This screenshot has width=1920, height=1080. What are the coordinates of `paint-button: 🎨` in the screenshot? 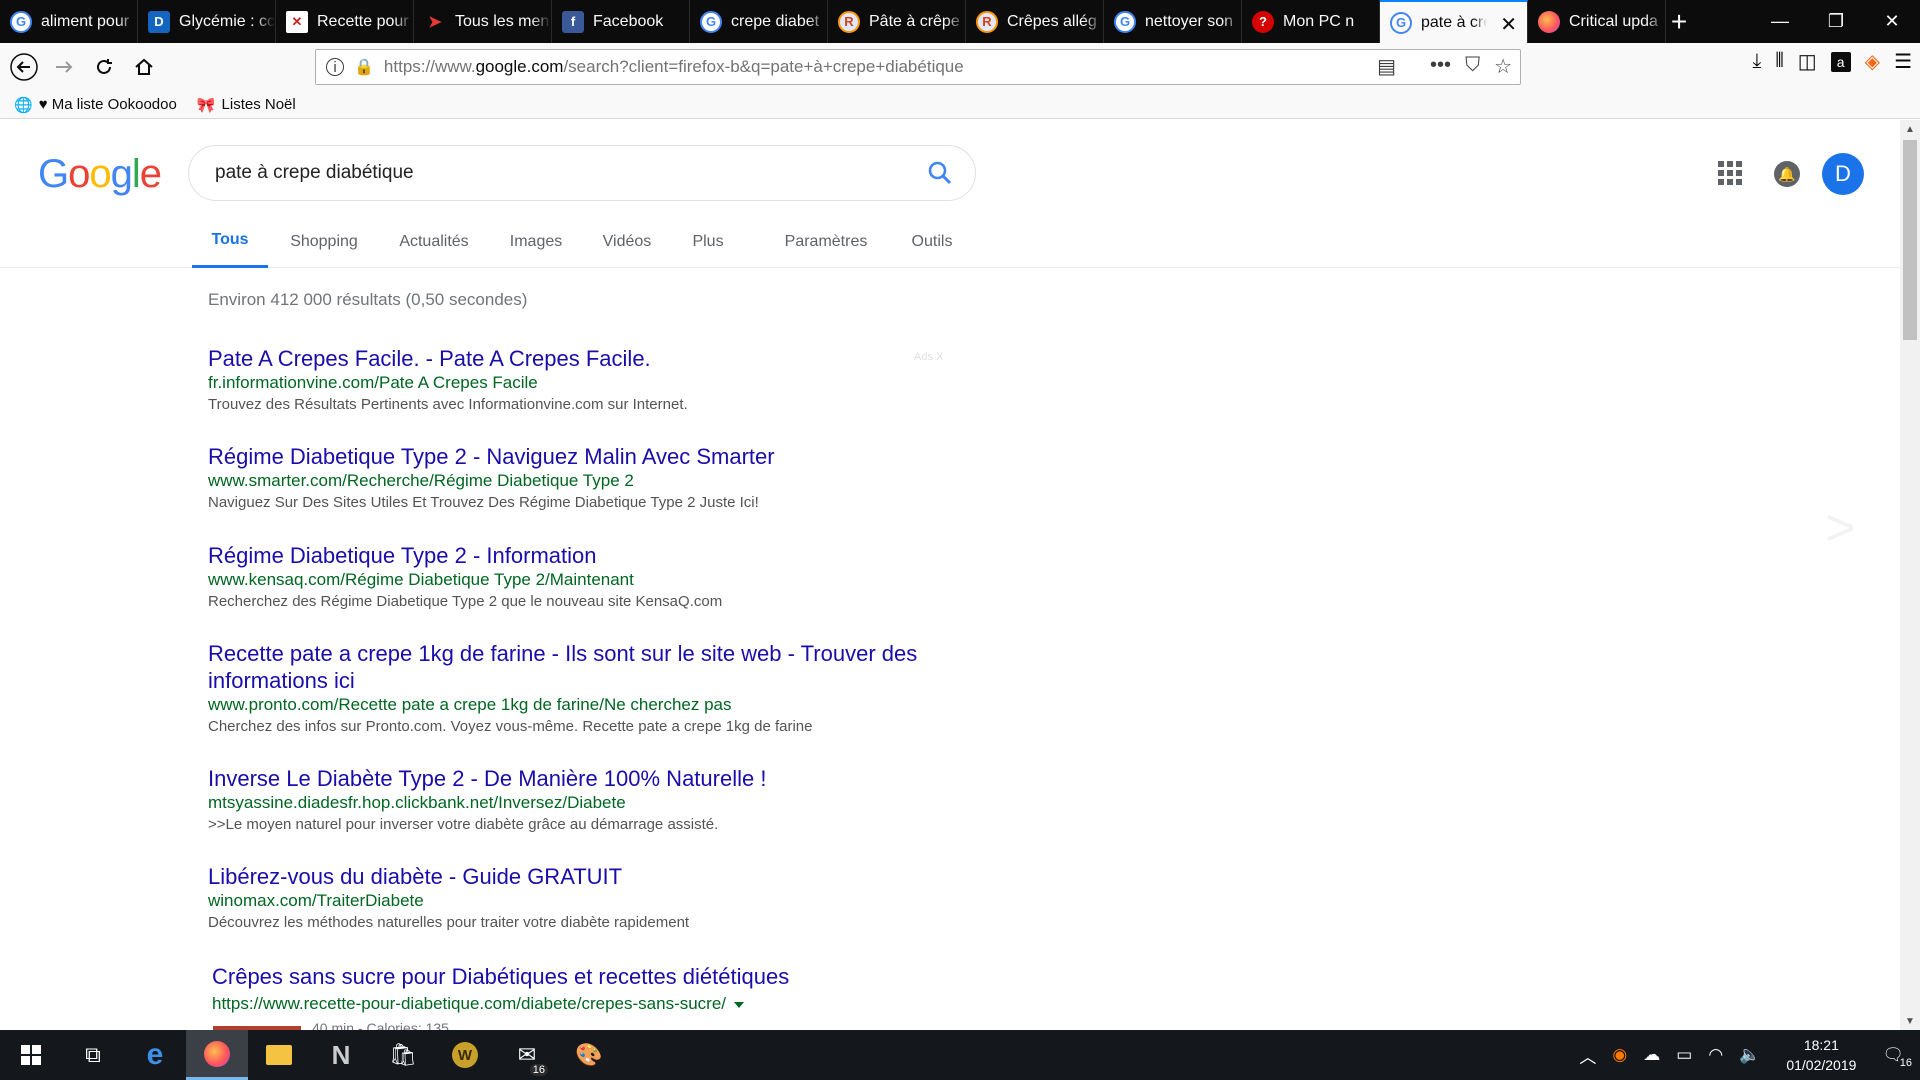 It's located at (589, 1055).